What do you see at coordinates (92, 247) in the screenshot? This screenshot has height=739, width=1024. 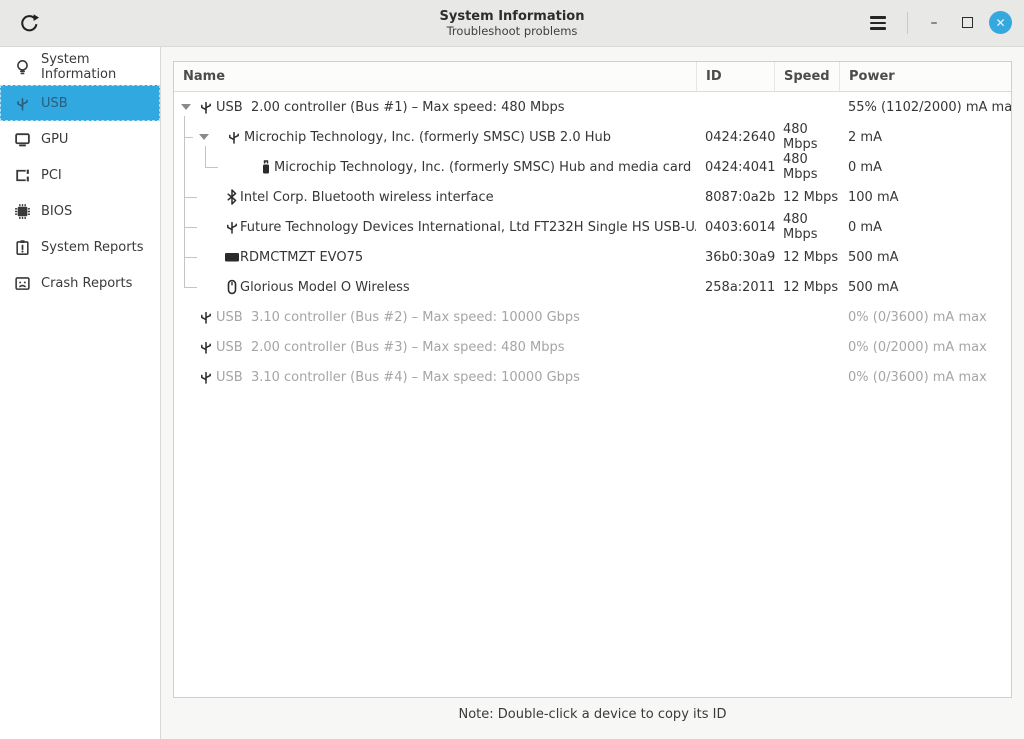 I see `sidebar-item-label: System Reports` at bounding box center [92, 247].